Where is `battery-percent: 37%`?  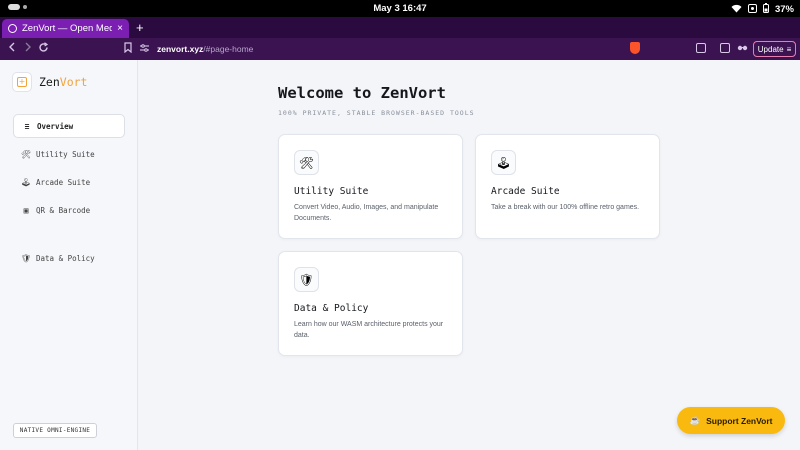
battery-percent: 37% is located at coordinates (784, 9).